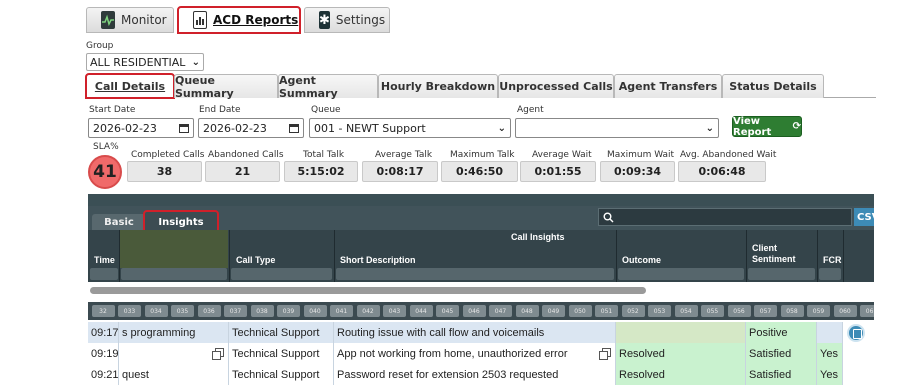  Describe the element at coordinates (404, 155) in the screenshot. I see `stat-label-avg-talk: Average Talk` at that location.